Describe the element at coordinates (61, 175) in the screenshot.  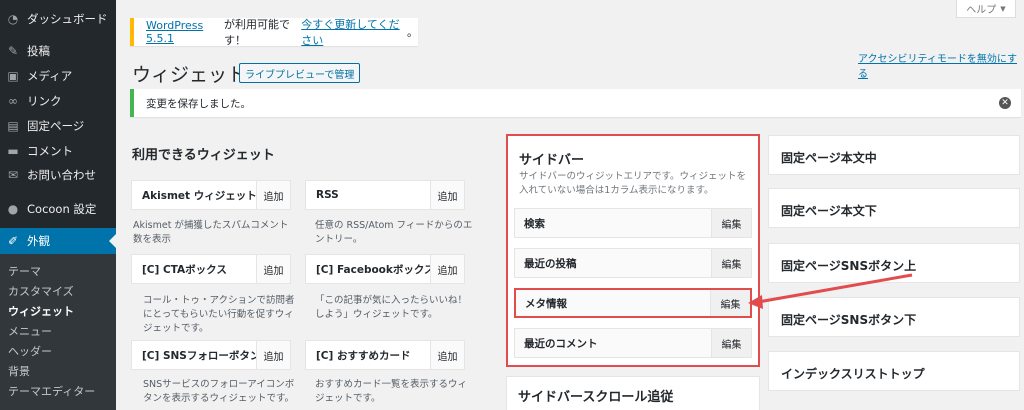
I see `menu-label: お問い合わせ` at that location.